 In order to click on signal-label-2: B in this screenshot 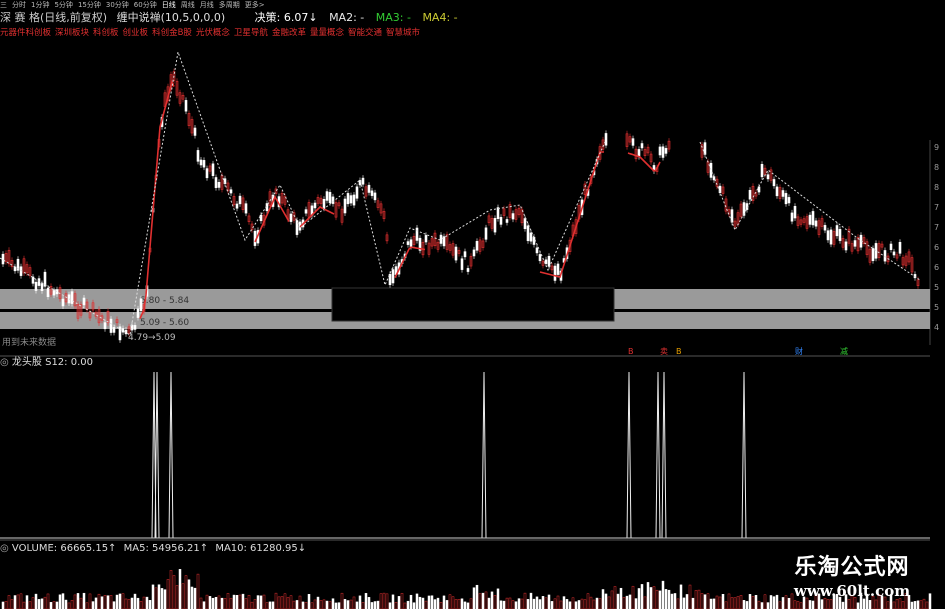, I will do `click(679, 351)`.